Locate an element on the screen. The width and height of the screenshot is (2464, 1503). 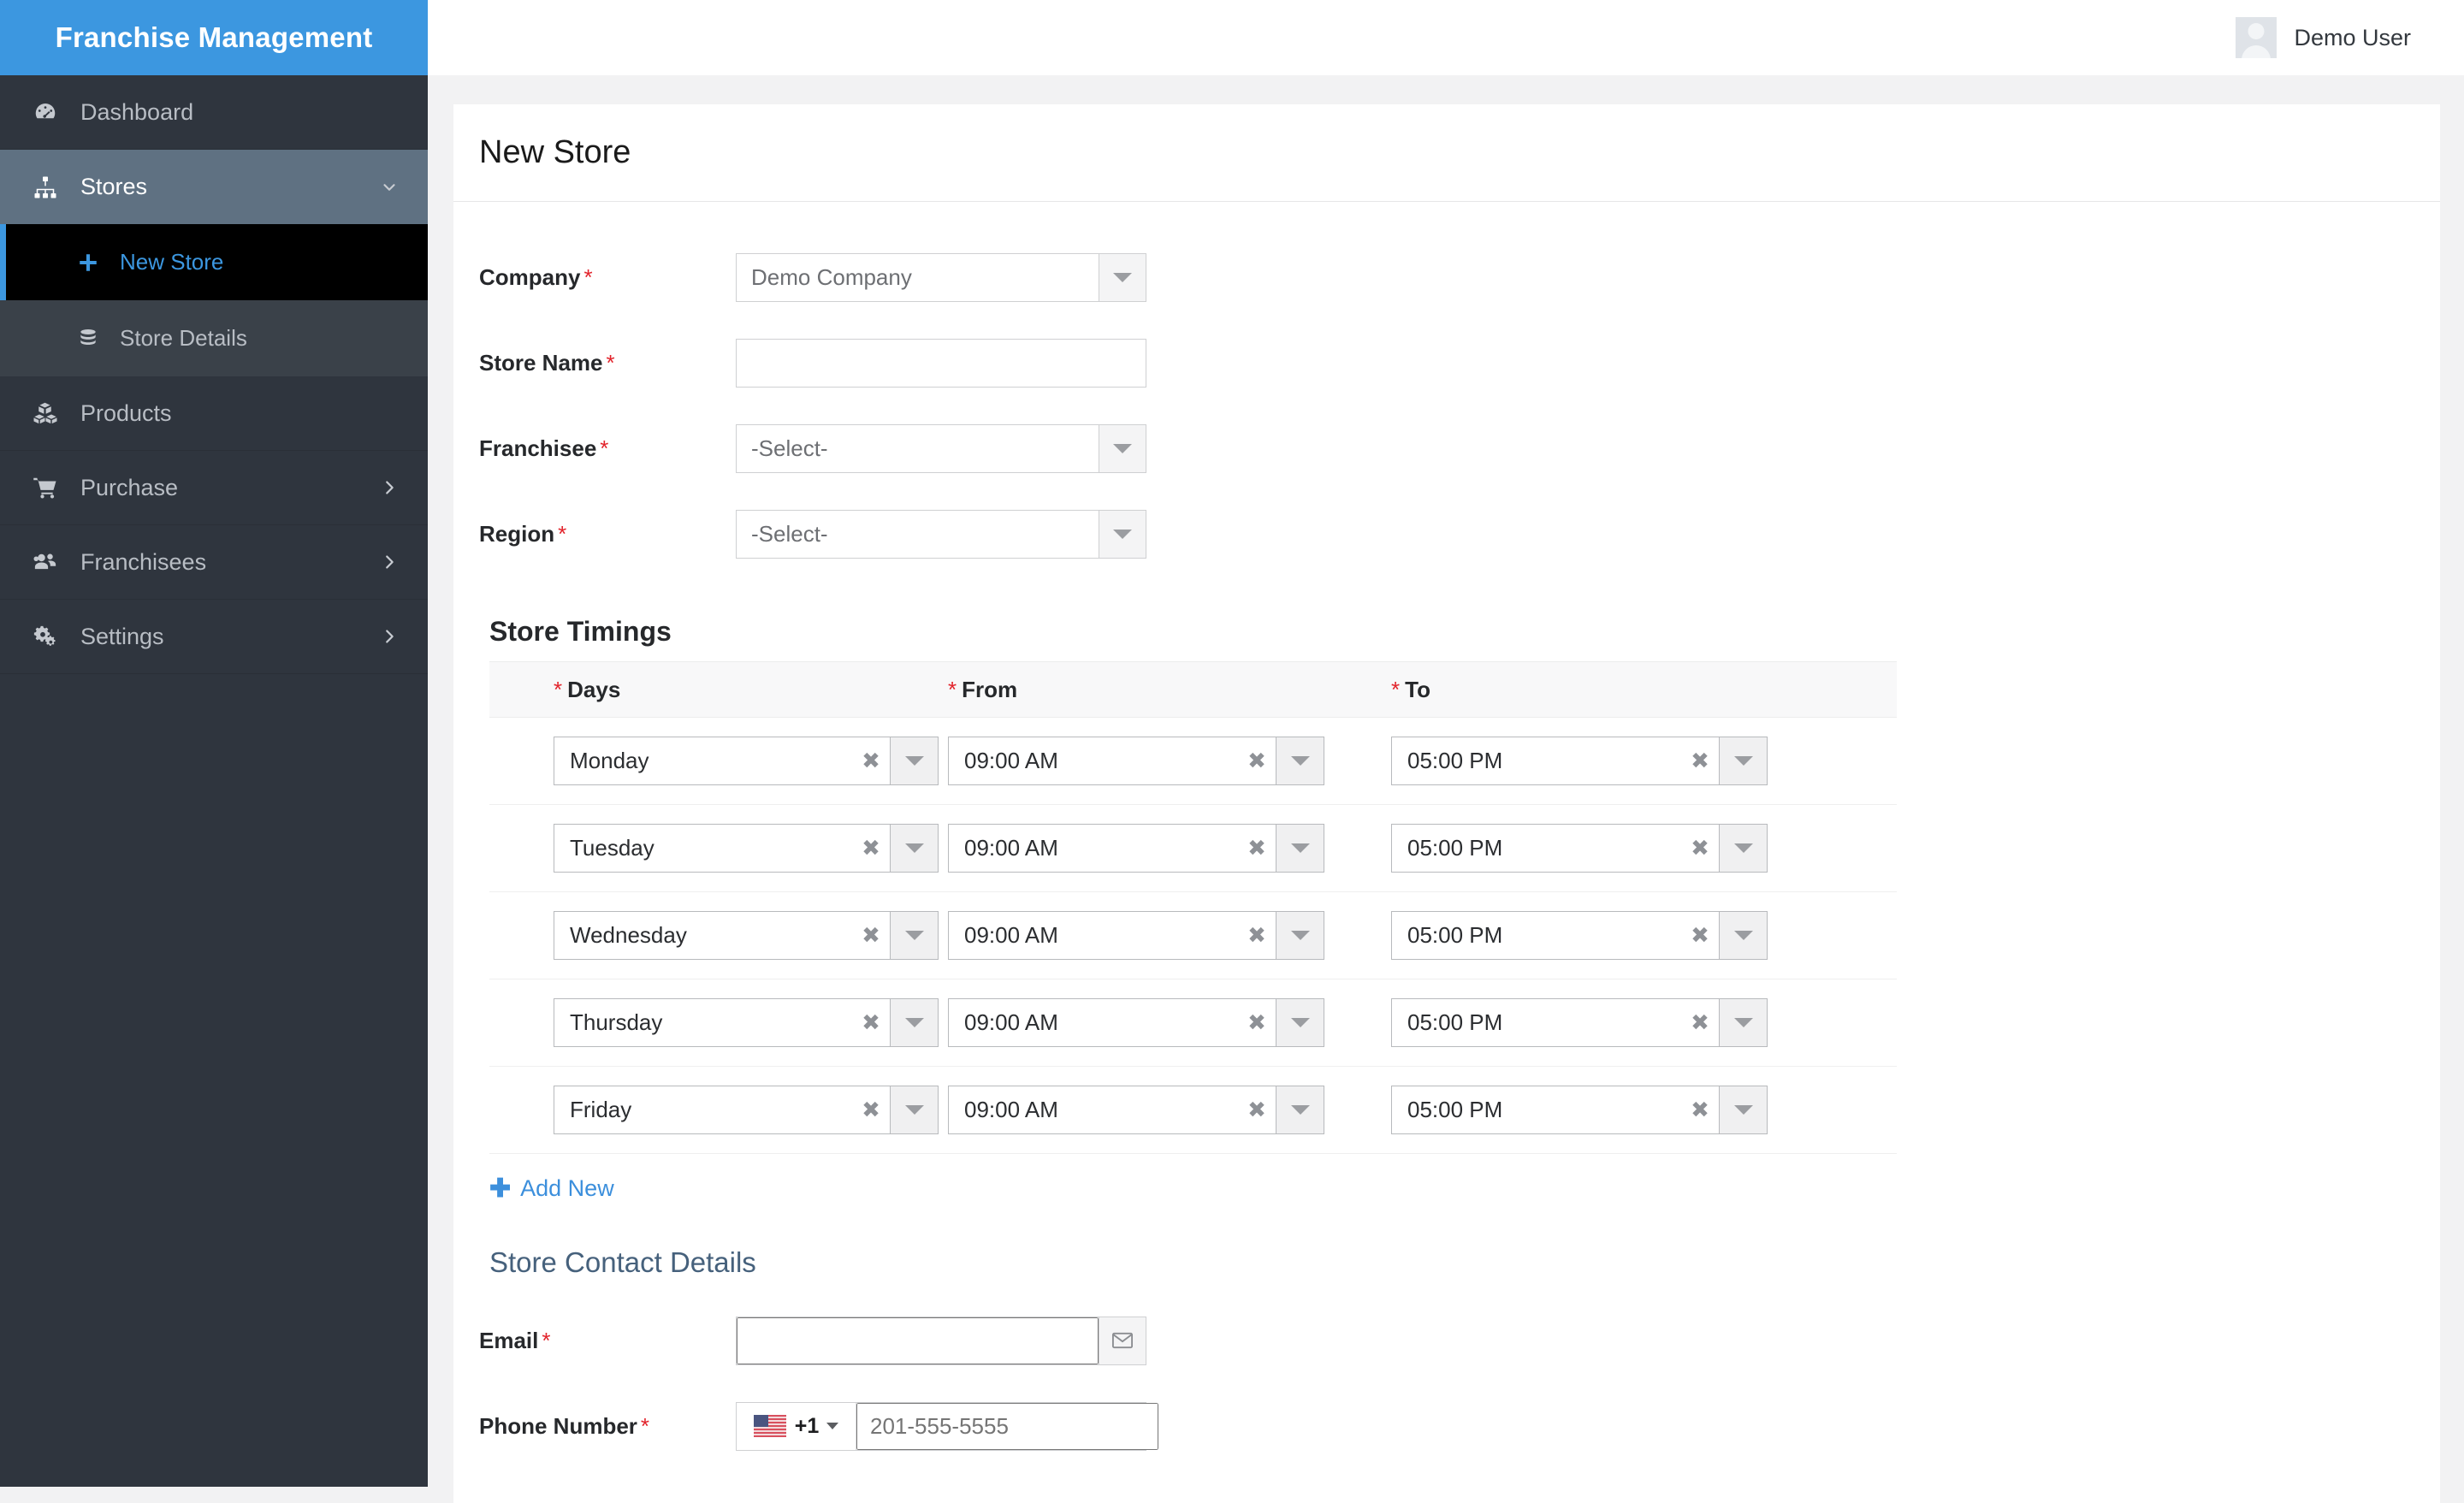
company-select: Demo Company is located at coordinates (941, 277).